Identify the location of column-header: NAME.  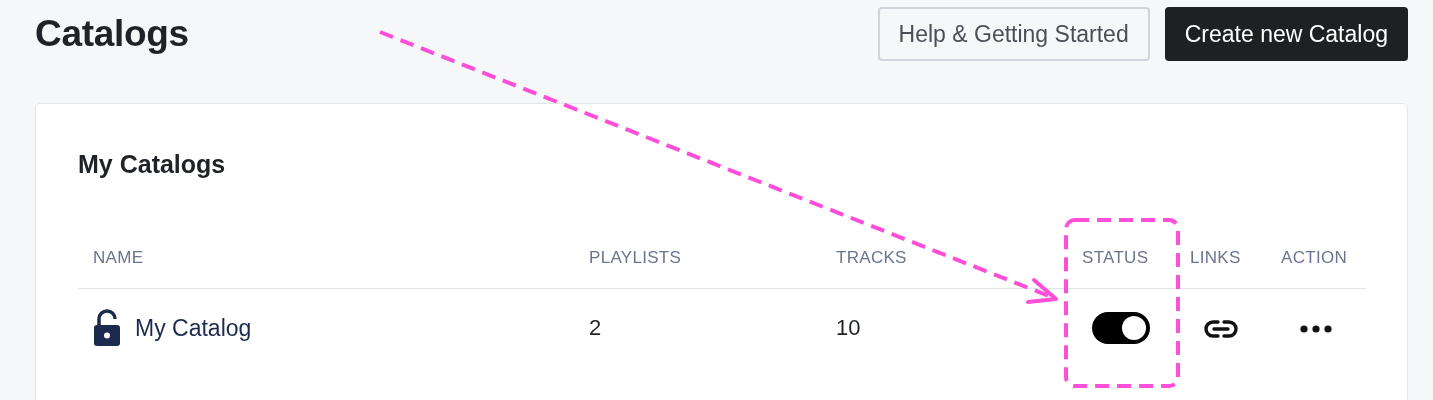
(118, 257).